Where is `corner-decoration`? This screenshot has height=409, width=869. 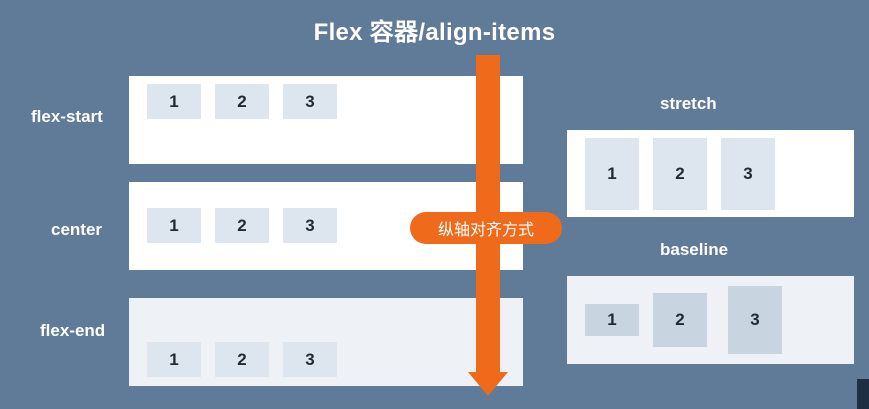
corner-decoration is located at coordinates (863, 394).